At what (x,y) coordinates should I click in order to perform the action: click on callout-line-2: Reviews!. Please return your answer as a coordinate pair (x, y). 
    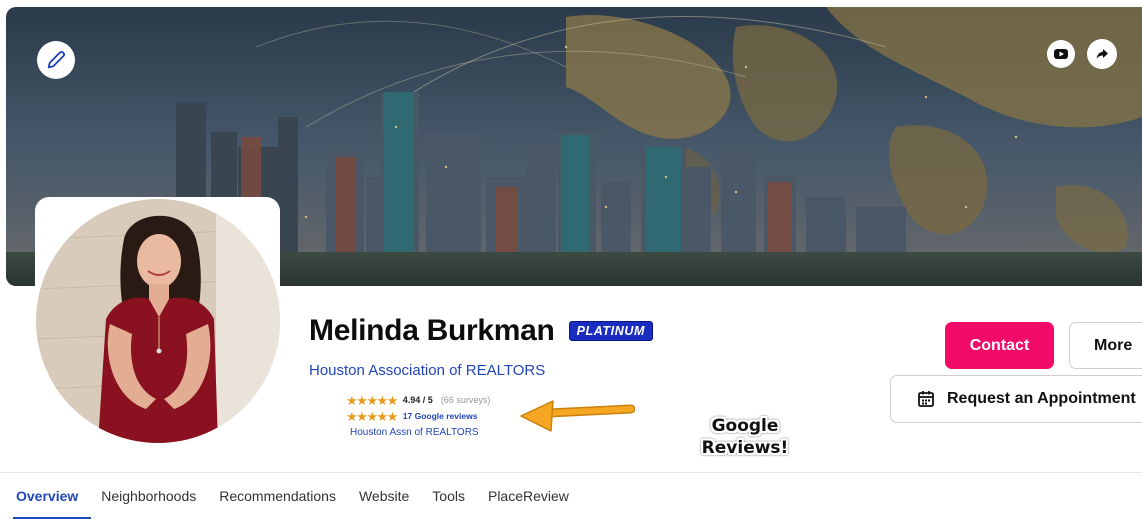
    Looking at the image, I should click on (745, 448).